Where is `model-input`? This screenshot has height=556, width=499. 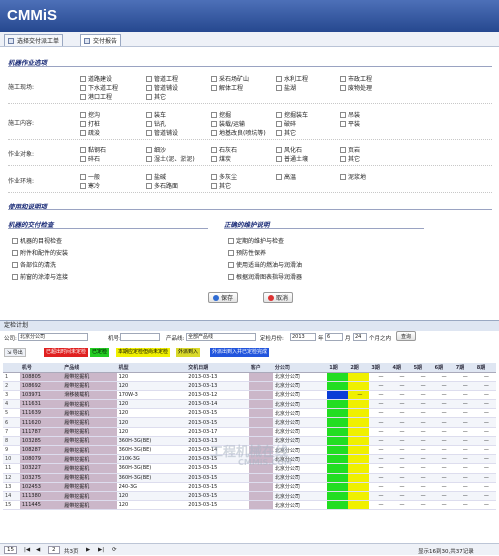
model-input is located at coordinates (140, 337).